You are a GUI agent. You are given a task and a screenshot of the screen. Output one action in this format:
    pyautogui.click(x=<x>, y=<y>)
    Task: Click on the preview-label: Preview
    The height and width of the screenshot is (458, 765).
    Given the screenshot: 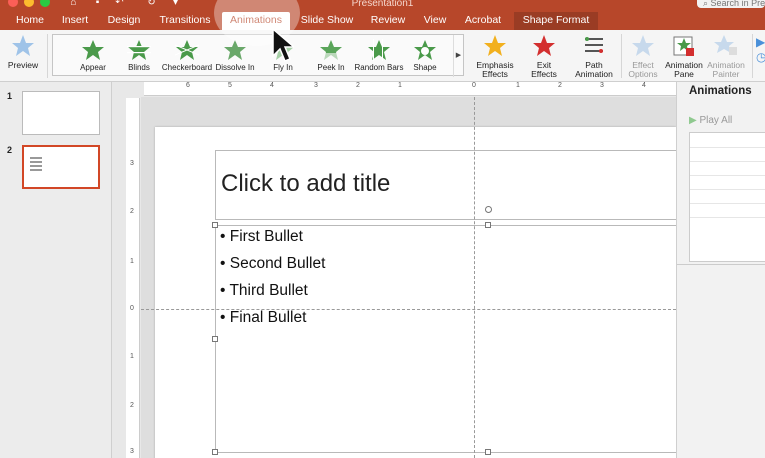 What is the action you would take?
    pyautogui.click(x=23, y=65)
    